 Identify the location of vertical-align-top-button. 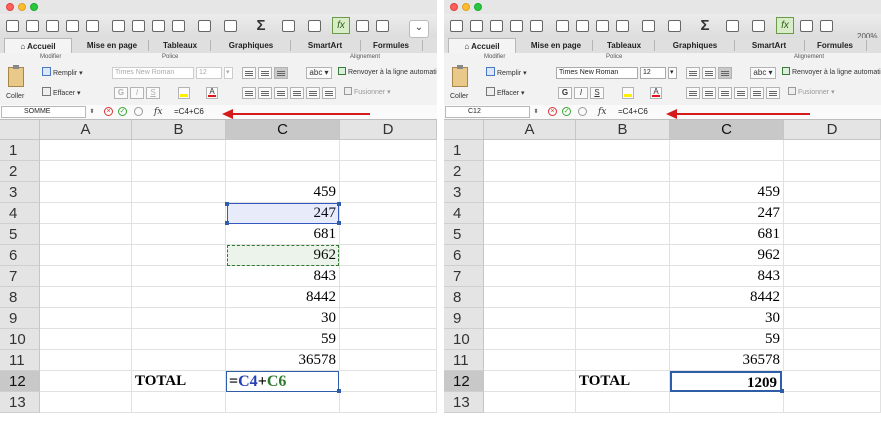
(249, 73).